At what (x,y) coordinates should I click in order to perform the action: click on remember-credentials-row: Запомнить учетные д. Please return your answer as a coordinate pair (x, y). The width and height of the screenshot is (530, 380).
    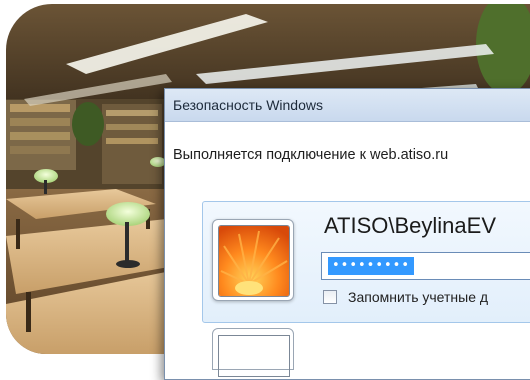
    Looking at the image, I should click on (405, 297).